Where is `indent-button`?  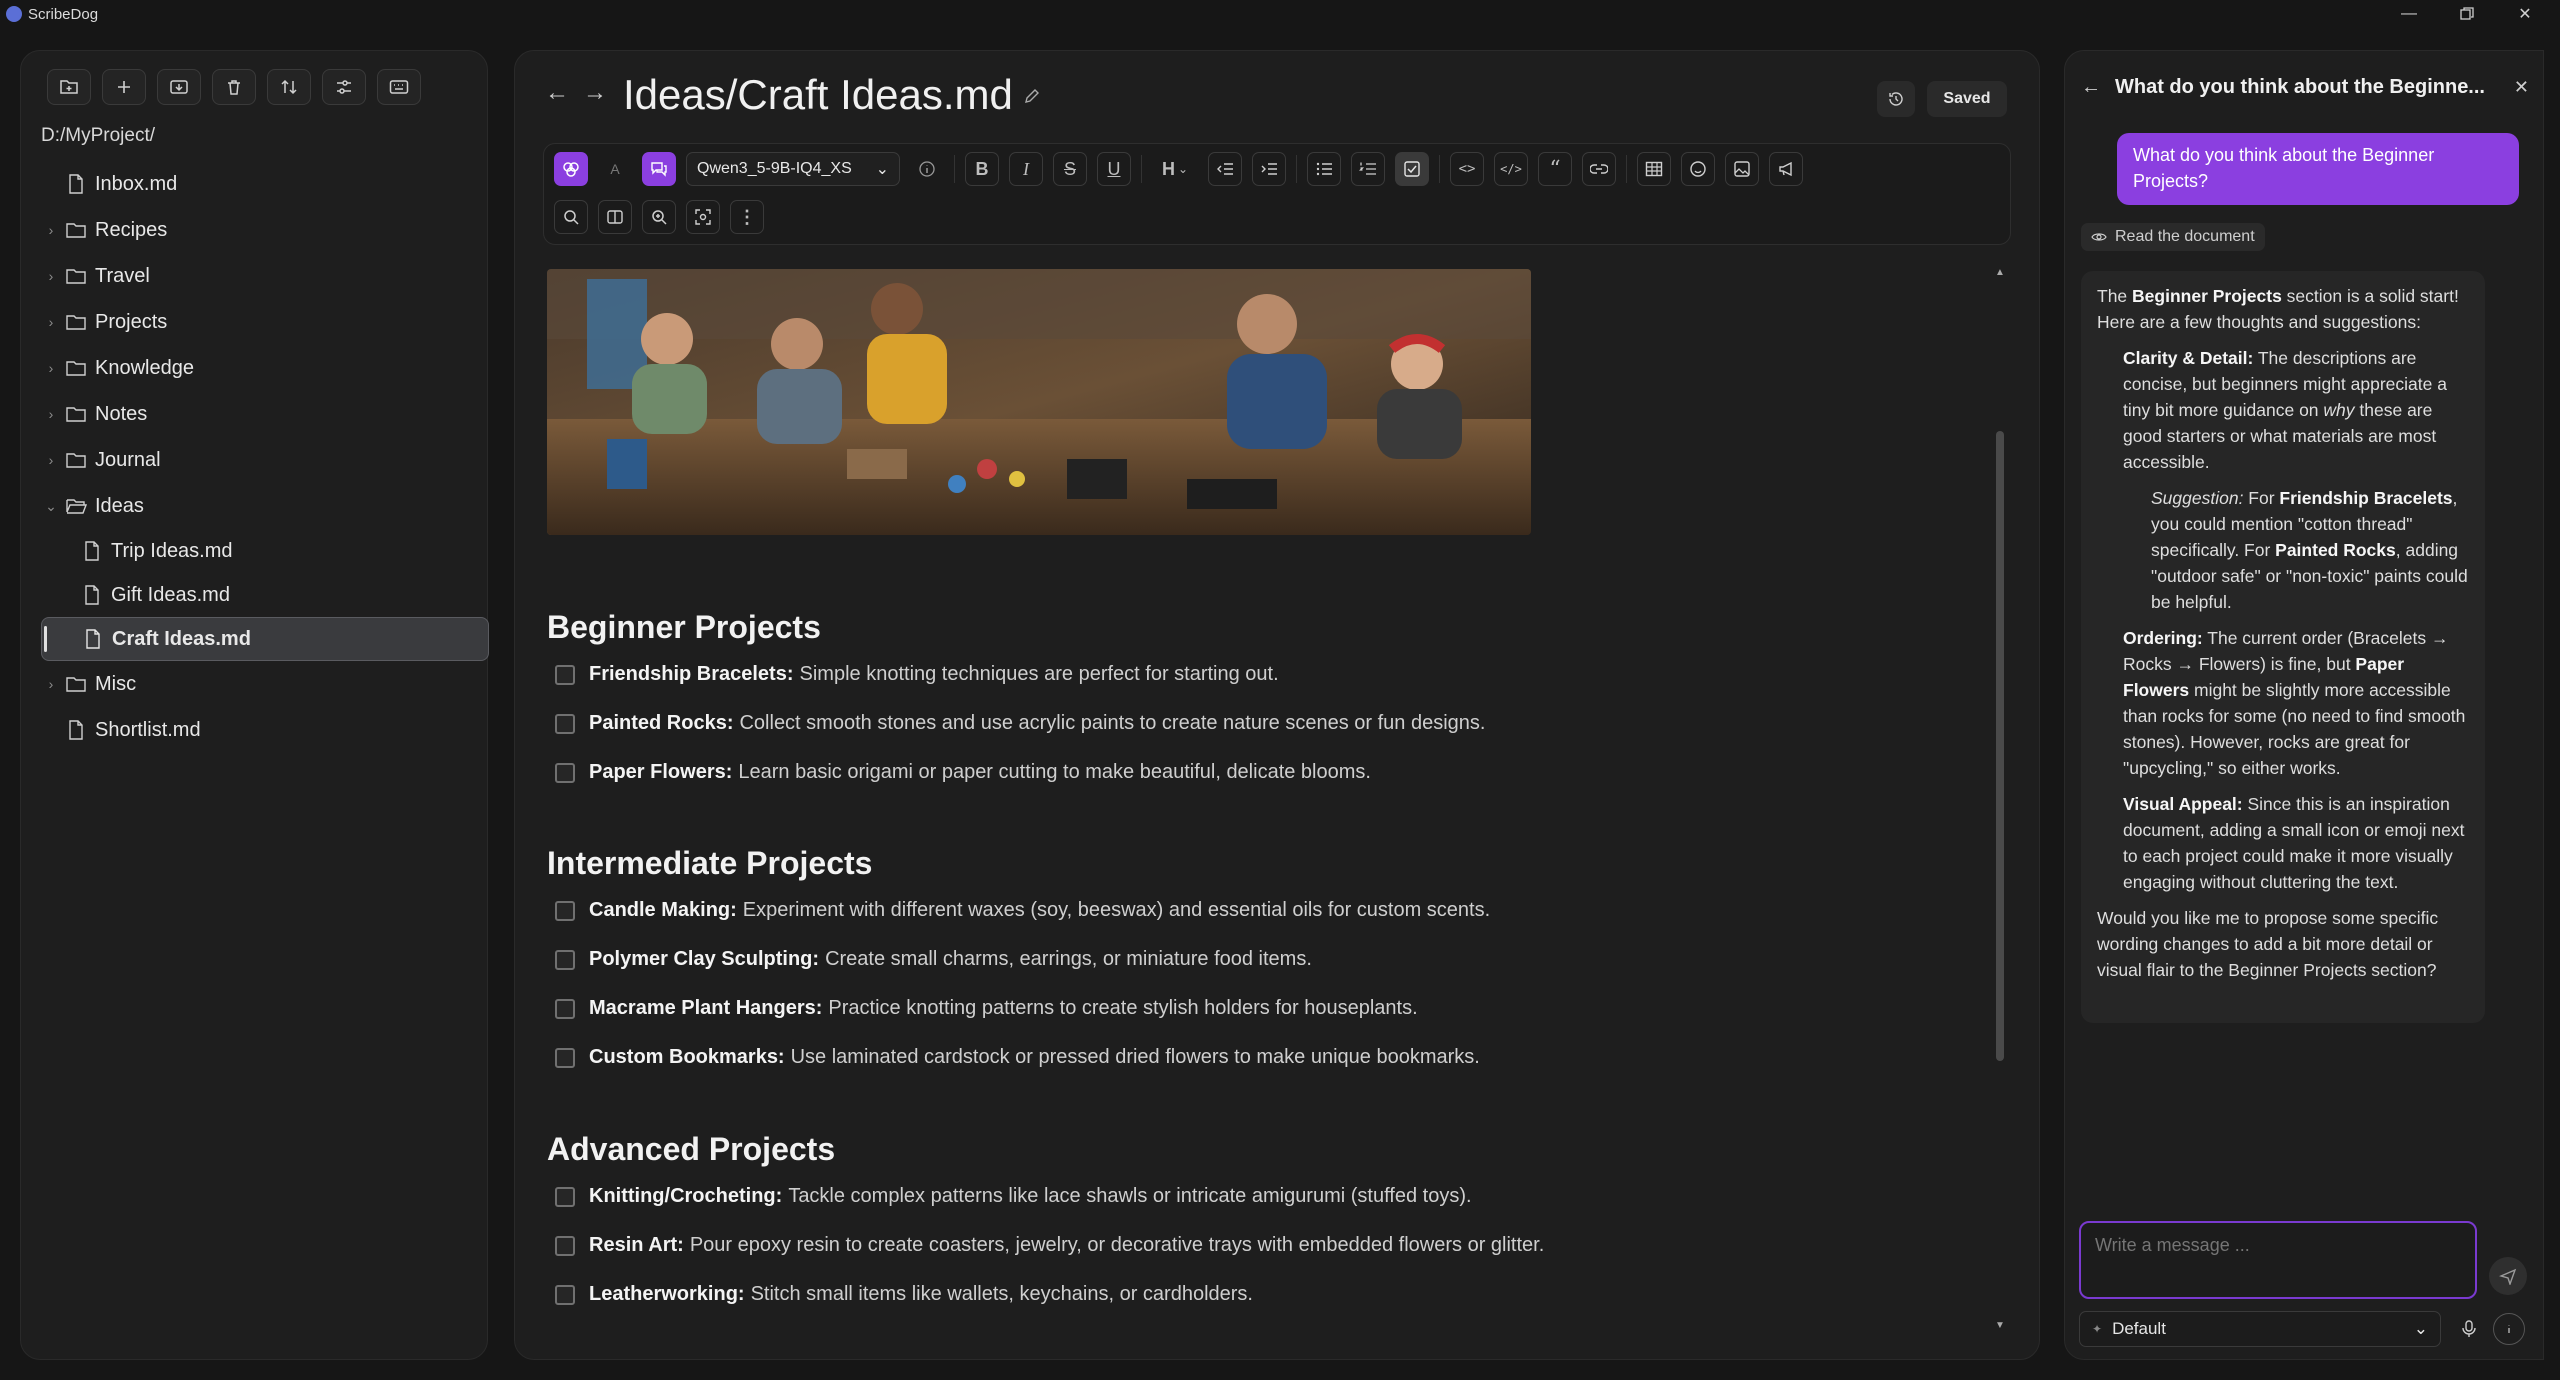 indent-button is located at coordinates (1269, 169).